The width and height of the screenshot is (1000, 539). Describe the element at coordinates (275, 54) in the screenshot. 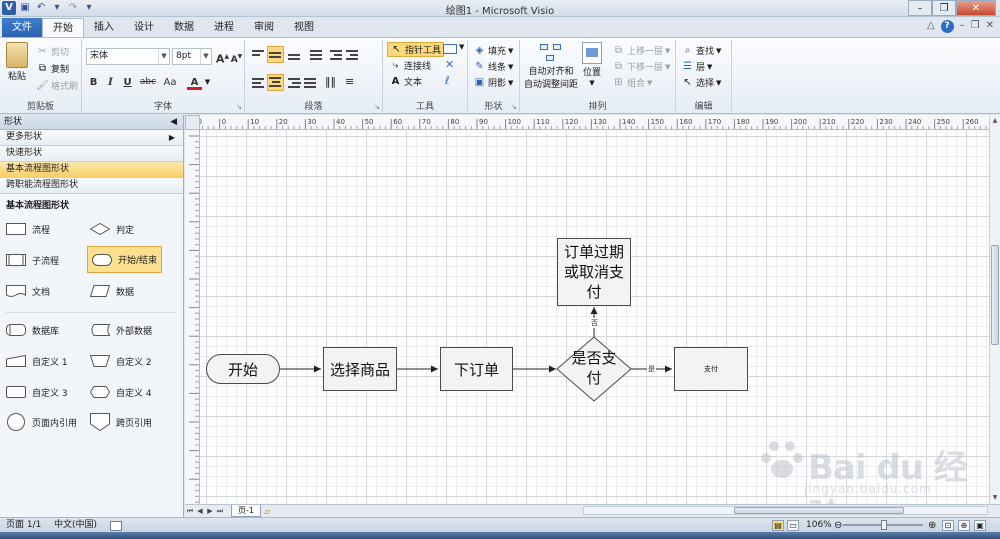

I see `align-middle-icon` at that location.